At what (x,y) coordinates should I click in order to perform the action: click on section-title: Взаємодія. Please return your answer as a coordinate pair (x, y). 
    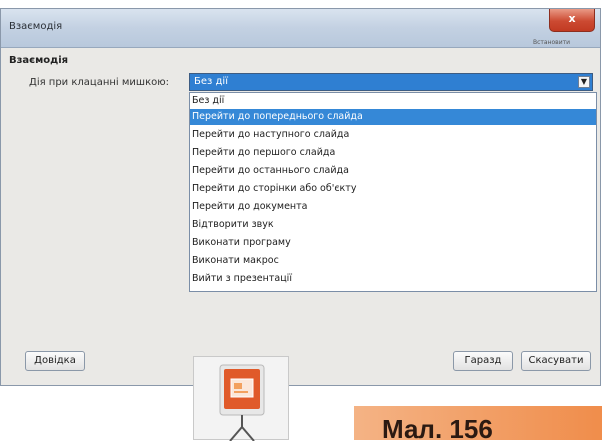
    Looking at the image, I should click on (39, 60).